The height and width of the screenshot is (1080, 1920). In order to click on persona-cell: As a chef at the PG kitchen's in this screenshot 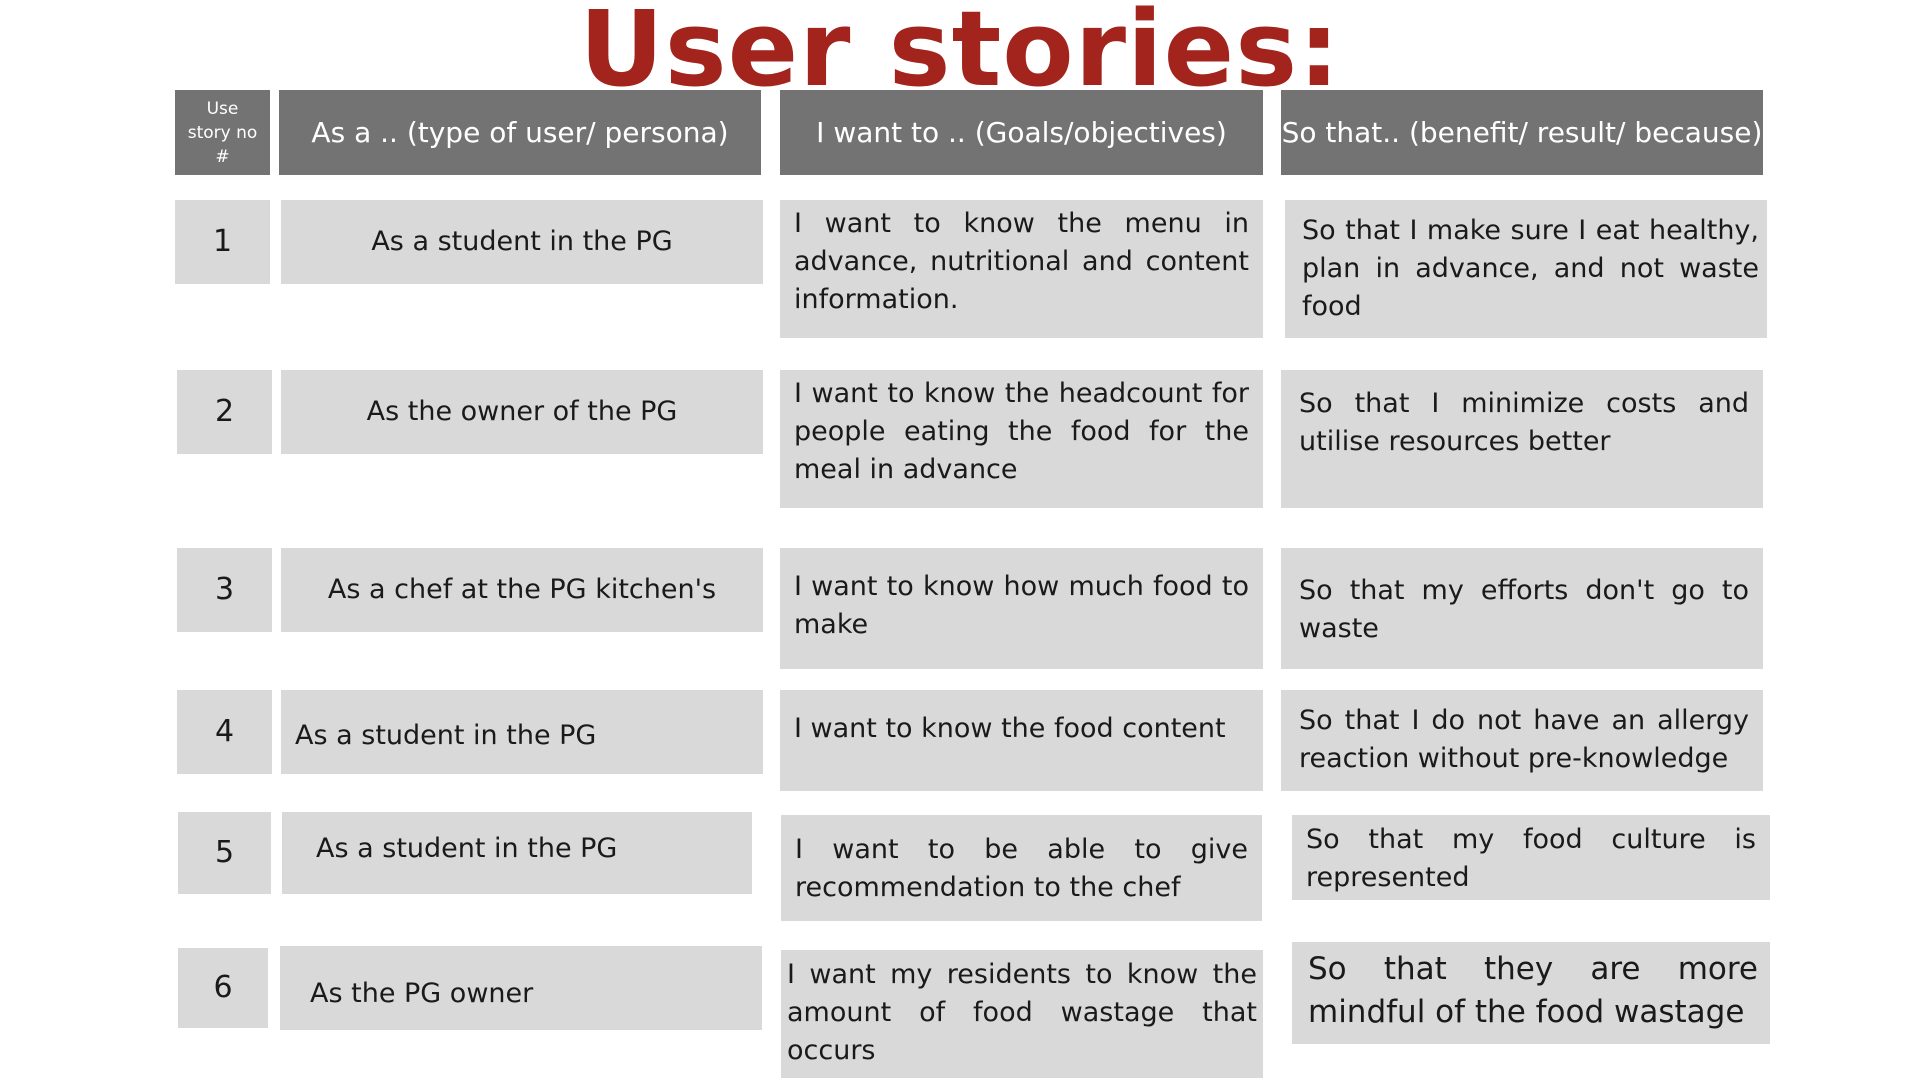, I will do `click(522, 590)`.